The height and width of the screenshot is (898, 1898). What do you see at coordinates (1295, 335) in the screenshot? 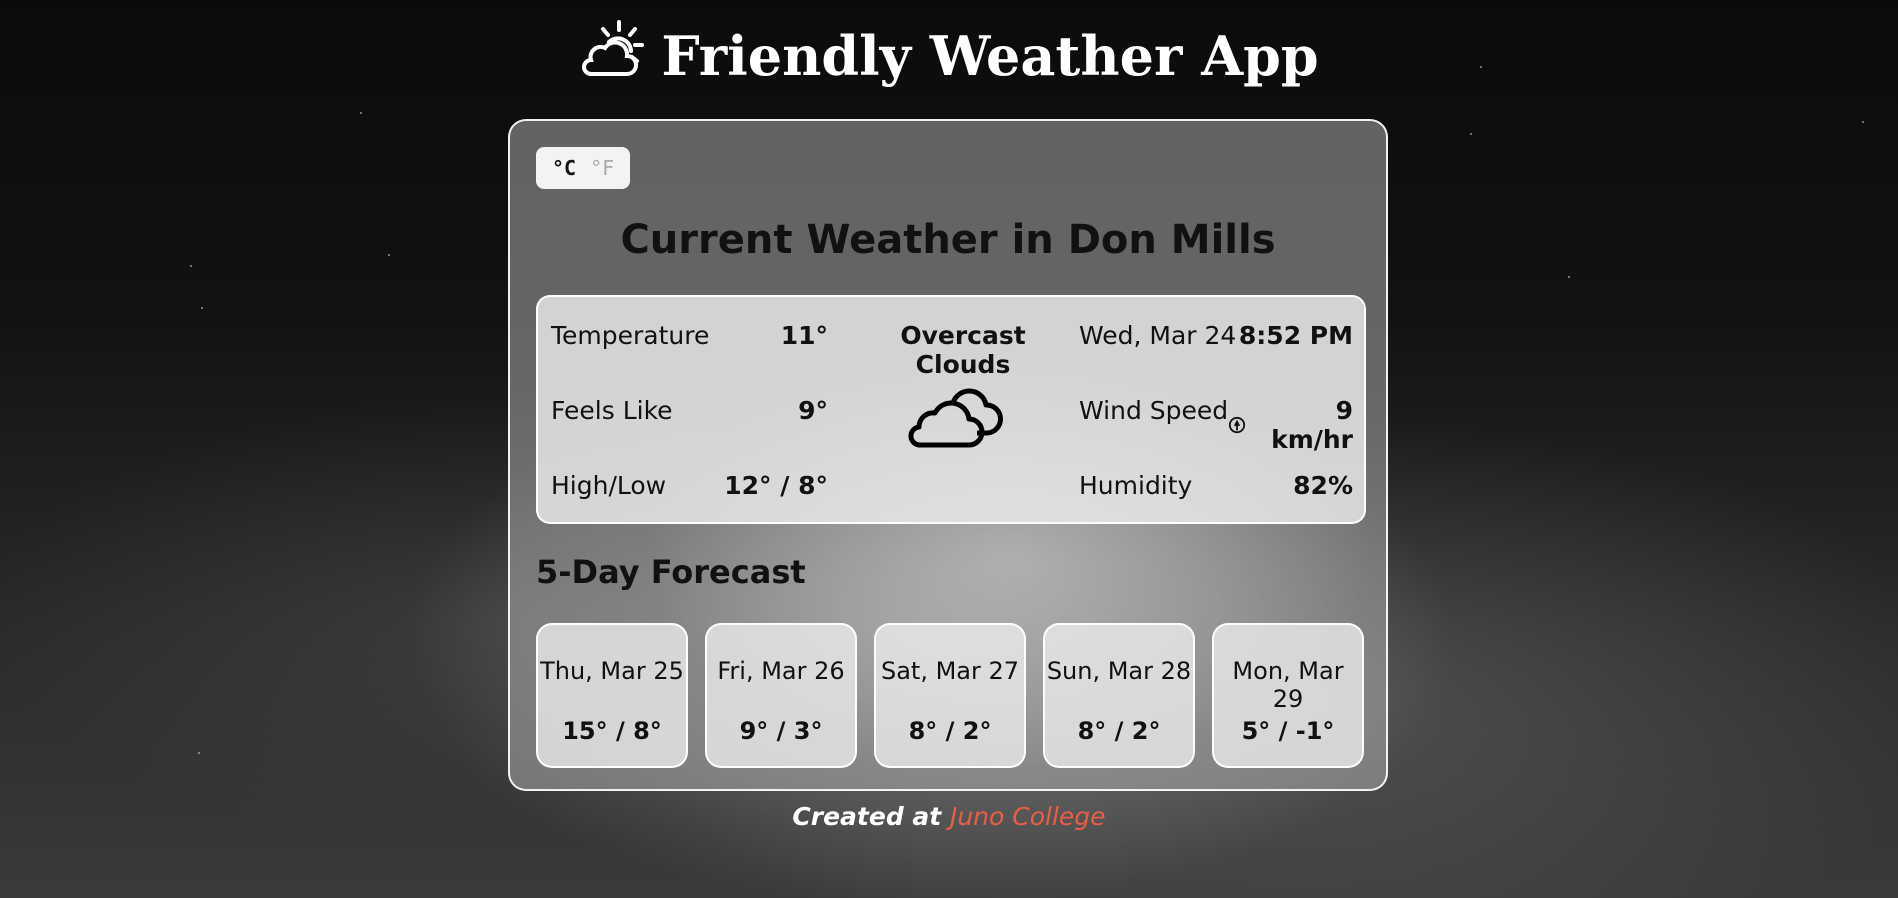
I see `current-time: 8:52 PM` at bounding box center [1295, 335].